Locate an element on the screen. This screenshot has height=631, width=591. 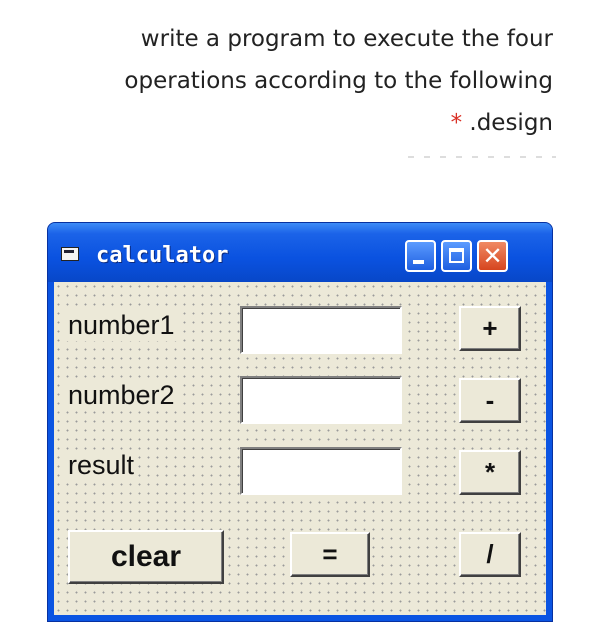
maximize-button is located at coordinates (456, 256).